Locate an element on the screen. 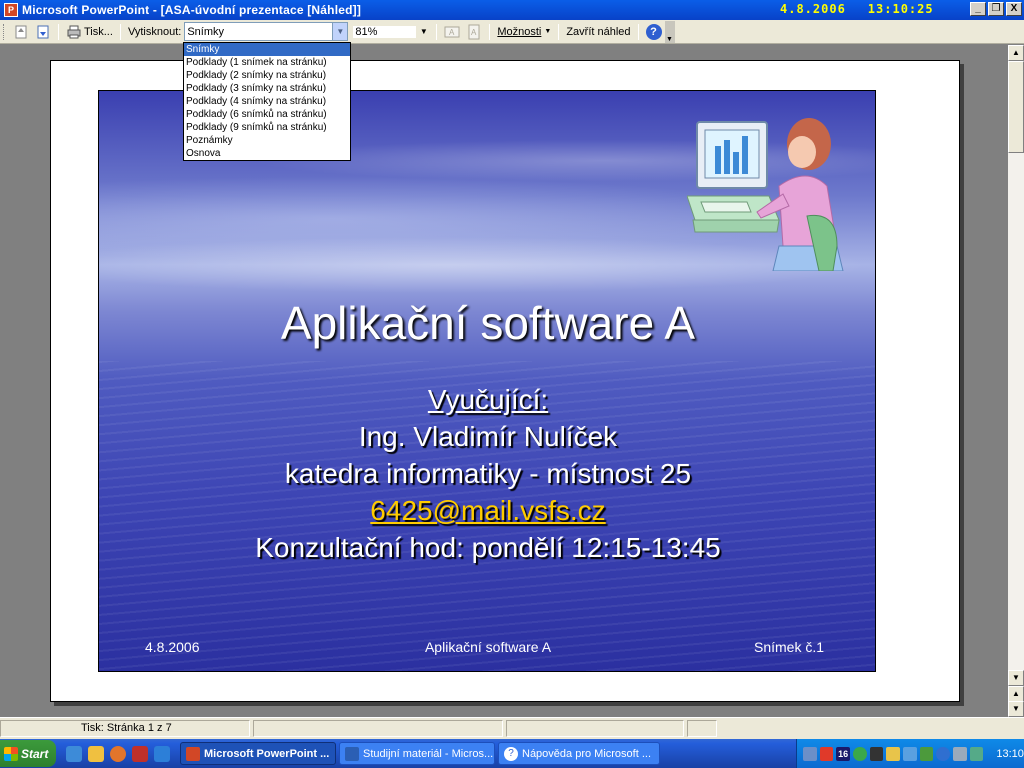 The width and height of the screenshot is (1024, 768). powerpoint-icon is located at coordinates (193, 753).